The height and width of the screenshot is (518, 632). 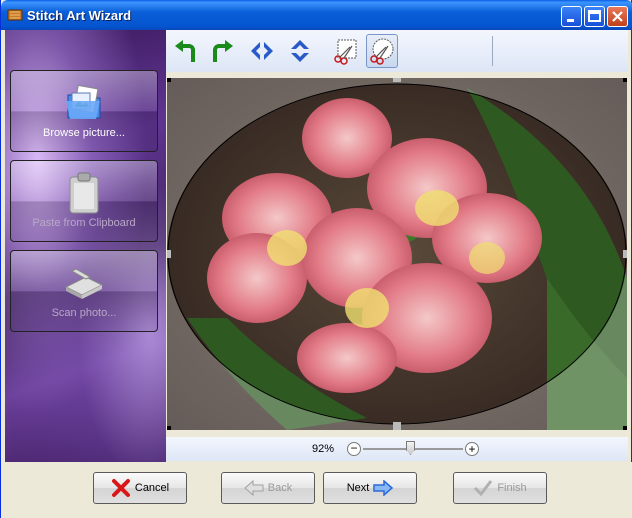 I want to click on back-label: Back, so click(x=280, y=488).